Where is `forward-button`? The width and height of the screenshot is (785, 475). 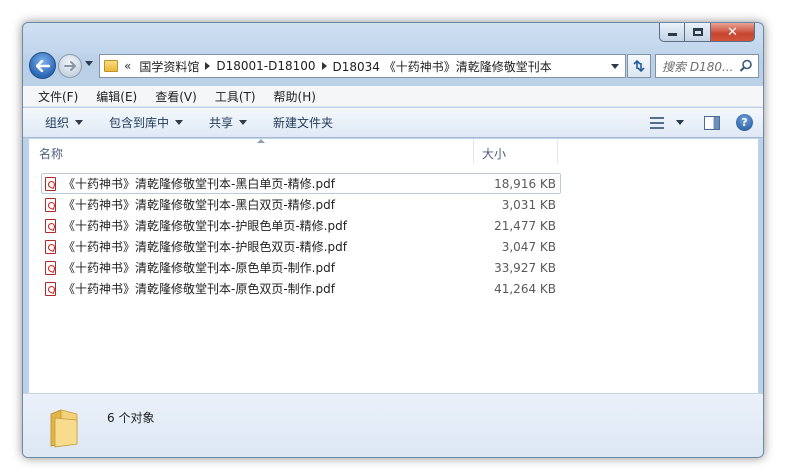 forward-button is located at coordinates (70, 66).